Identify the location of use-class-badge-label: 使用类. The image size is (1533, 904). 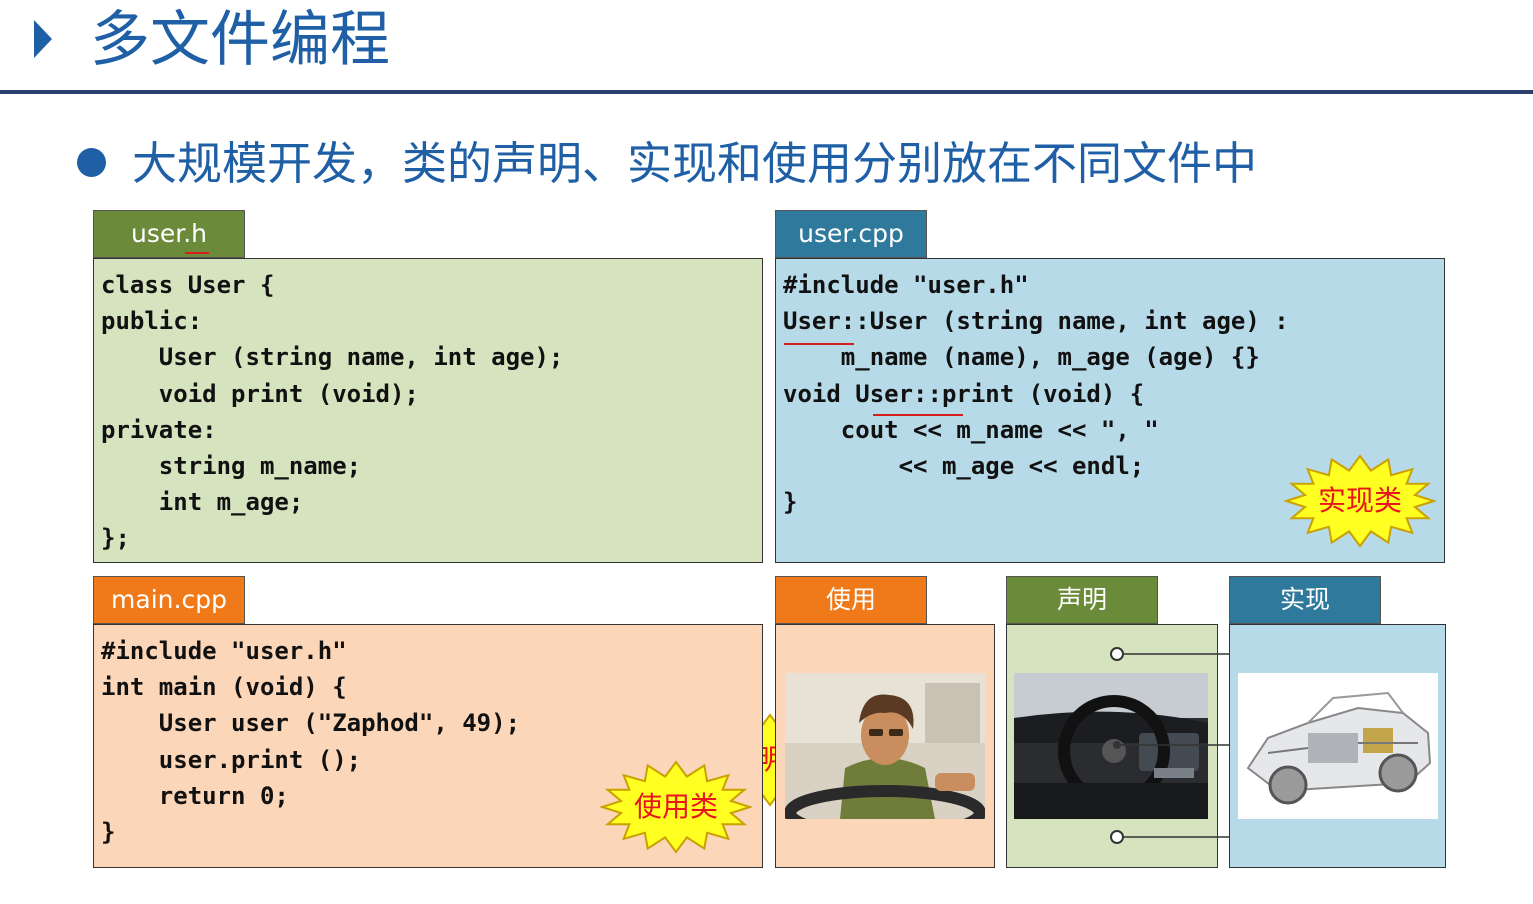
(675, 806).